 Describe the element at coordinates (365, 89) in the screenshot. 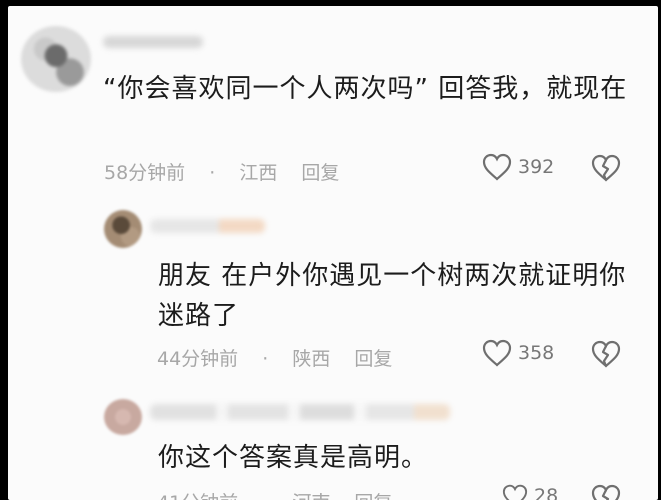

I see `comment-text: “你会喜欢同一个人两次吗” 回答我，就现在` at that location.